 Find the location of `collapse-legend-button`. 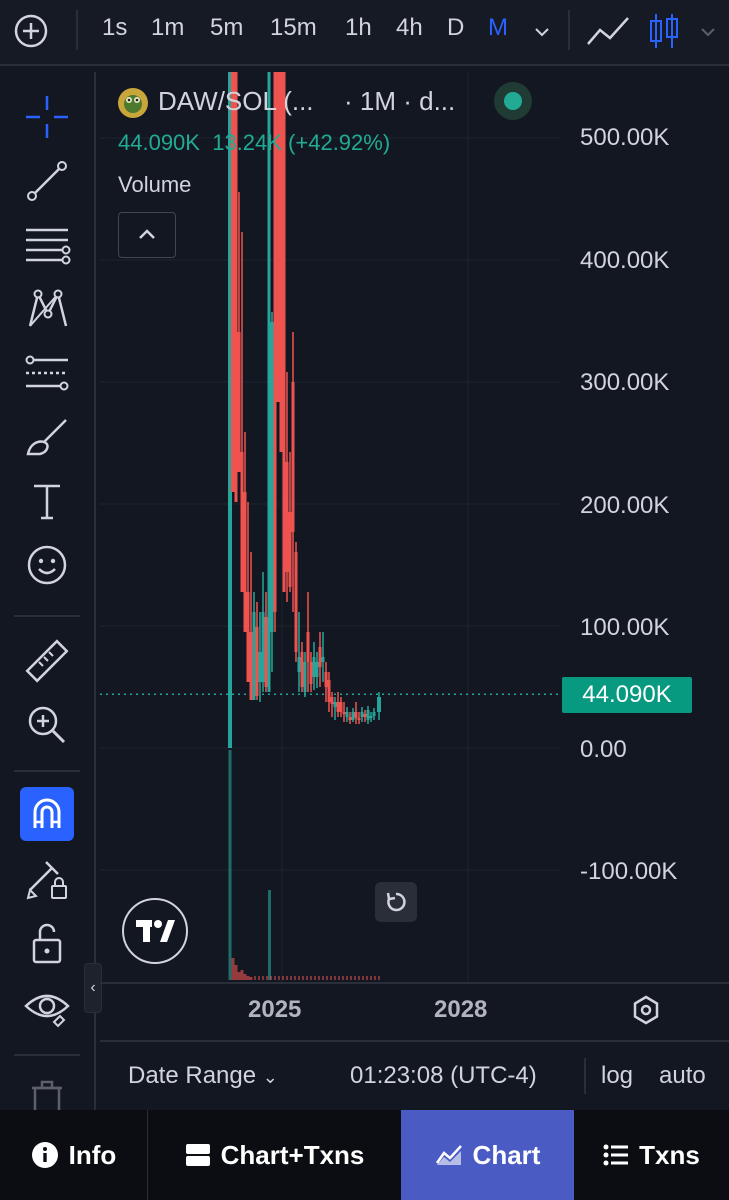

collapse-legend-button is located at coordinates (147, 235).